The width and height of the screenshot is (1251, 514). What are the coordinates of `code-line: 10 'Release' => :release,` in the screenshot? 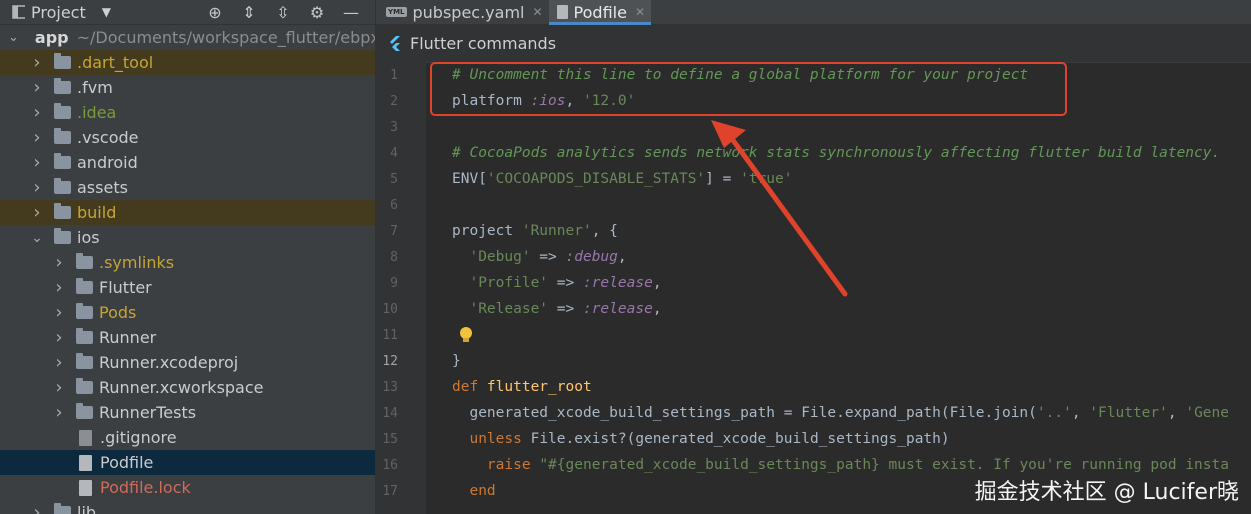 It's located at (522, 309).